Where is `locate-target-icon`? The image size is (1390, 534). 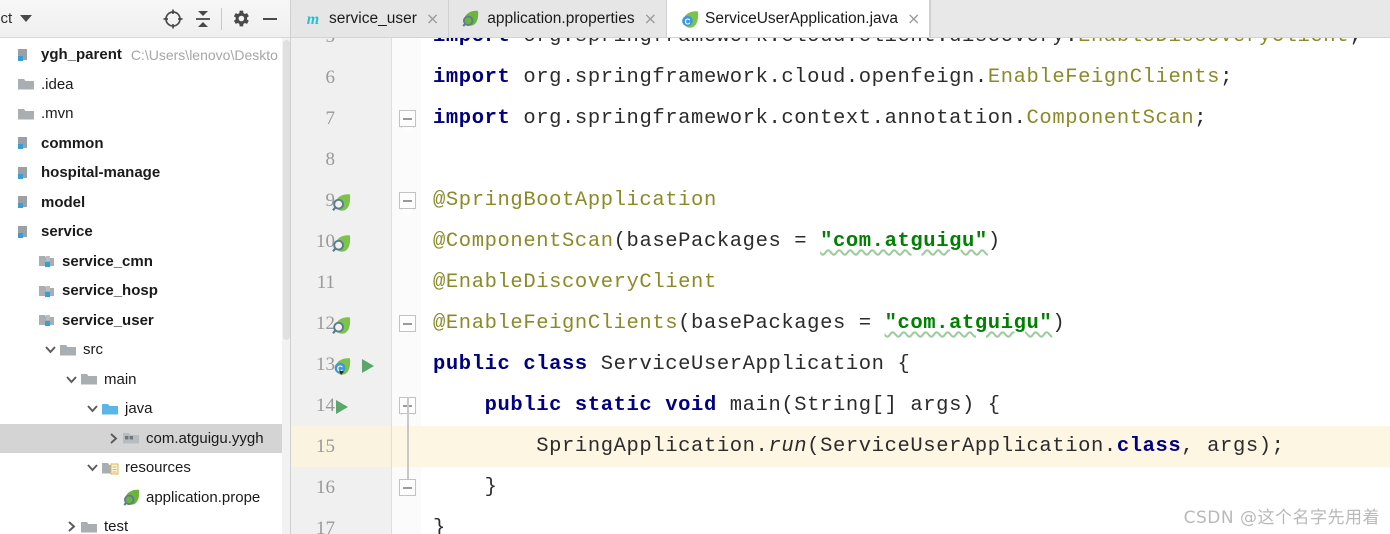 locate-target-icon is located at coordinates (173, 19).